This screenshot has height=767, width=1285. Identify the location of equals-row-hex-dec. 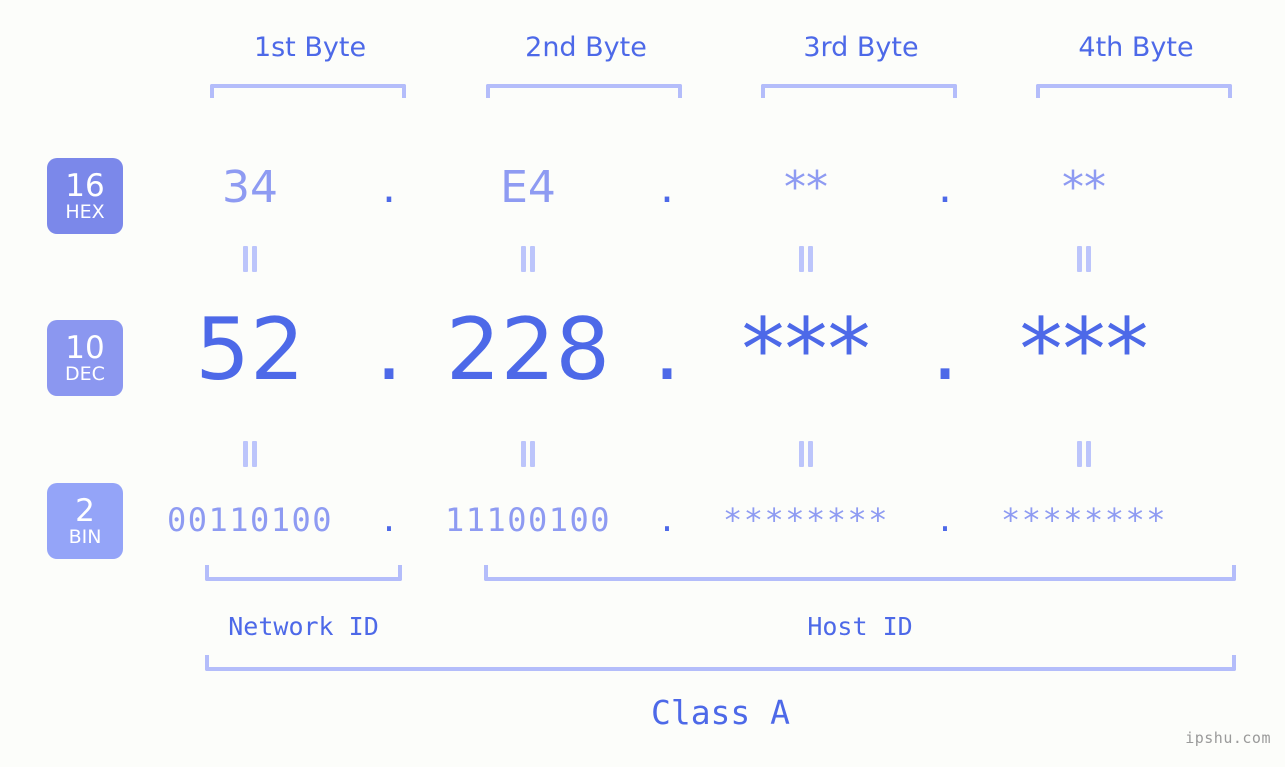
(717, 259).